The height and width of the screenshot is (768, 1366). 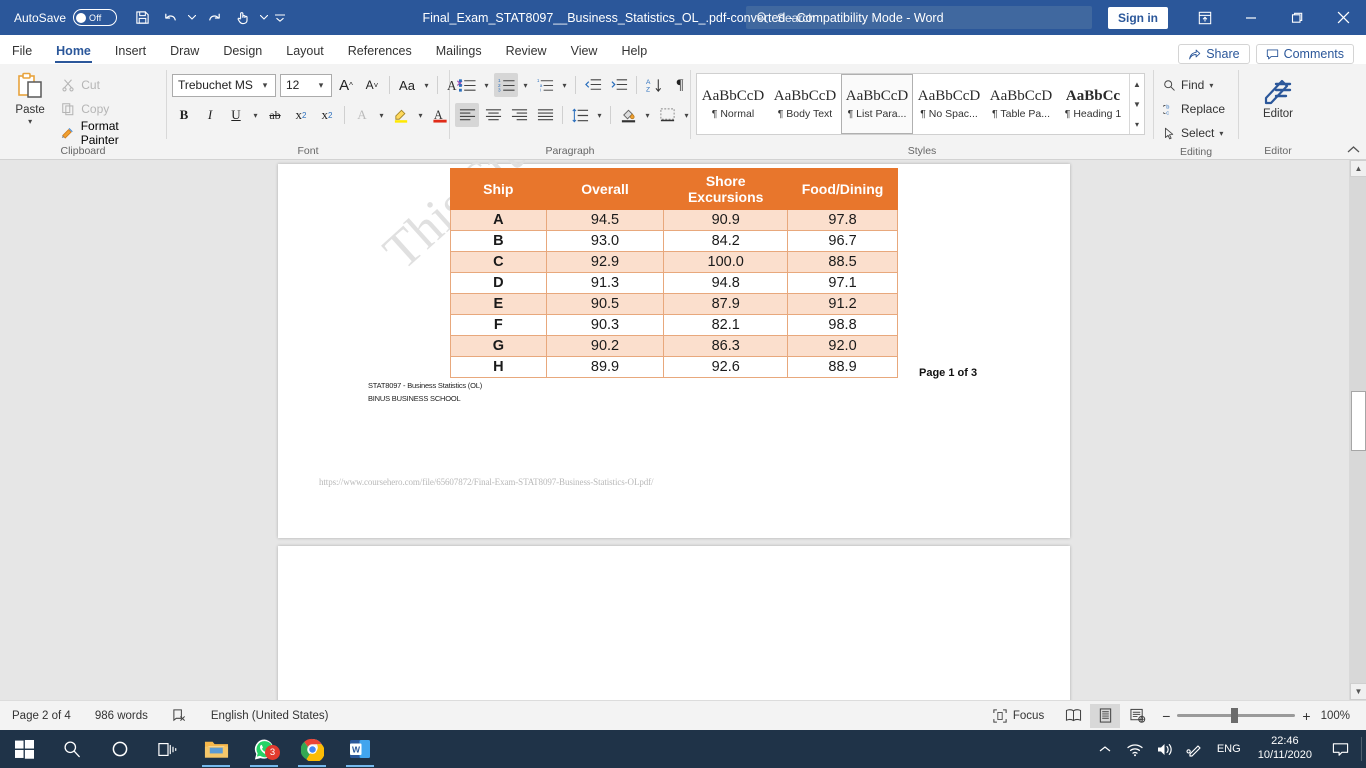 I want to click on multilevel-list-dropdown-icon: ▾, so click(x=564, y=85).